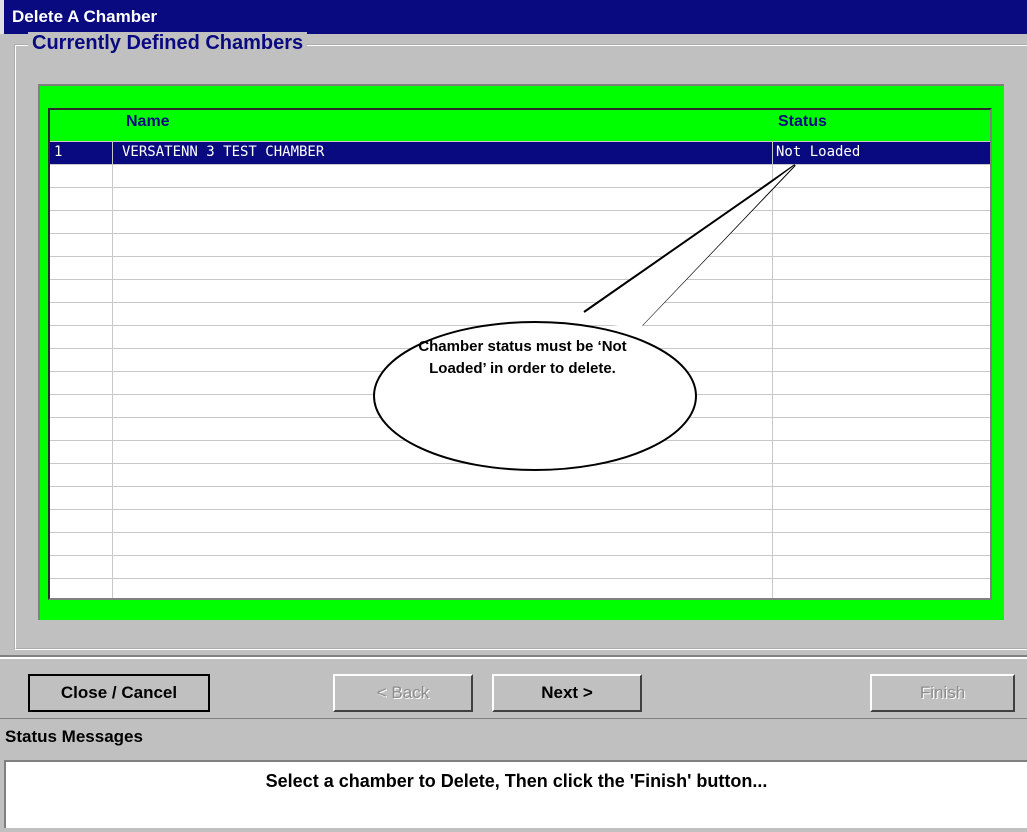  Describe the element at coordinates (403, 693) in the screenshot. I see `back-button: < Back` at that location.